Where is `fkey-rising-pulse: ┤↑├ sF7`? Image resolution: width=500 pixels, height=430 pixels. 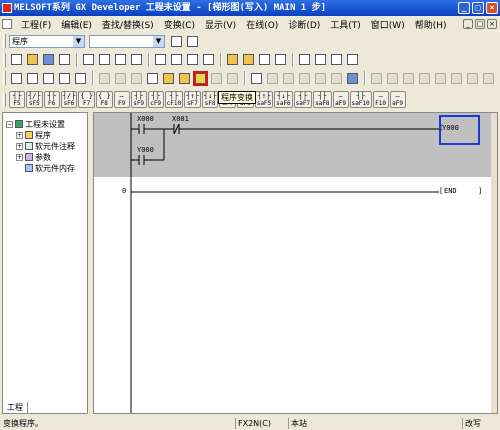 fkey-rising-pulse: ┤↑├ sF7 is located at coordinates (192, 99).